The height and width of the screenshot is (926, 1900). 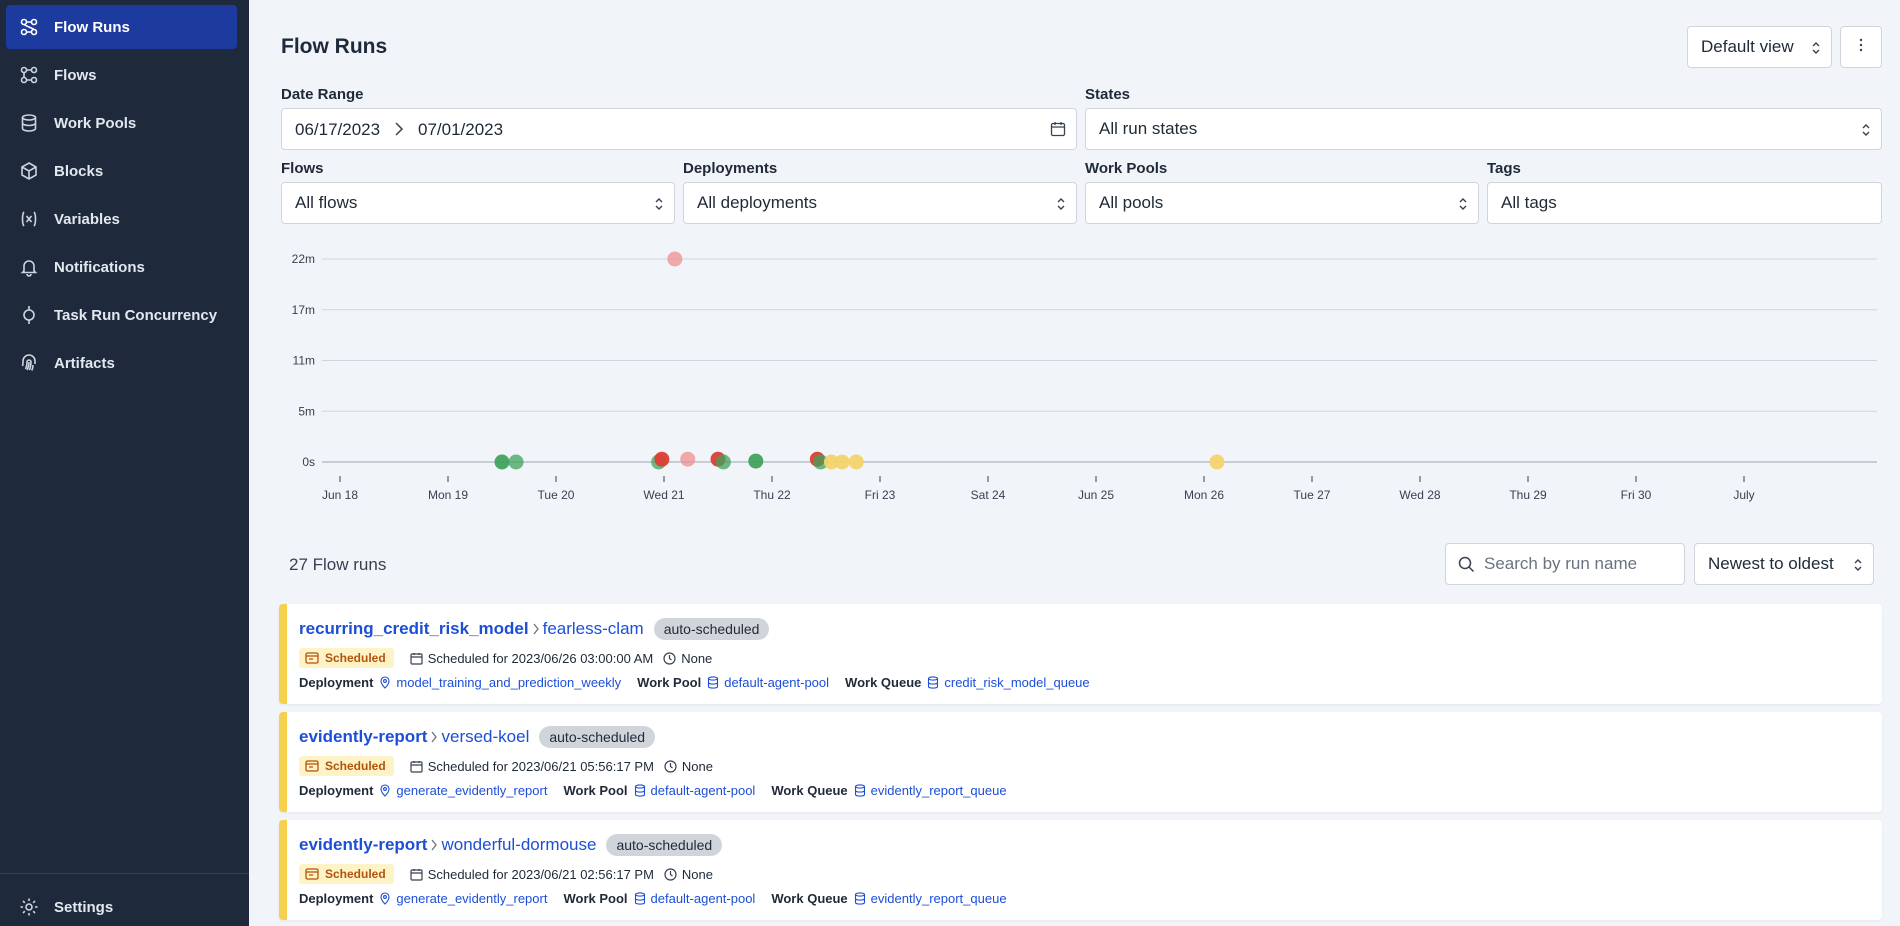 I want to click on sidebar-item-work-pools: Work Pools, so click(x=121, y=123).